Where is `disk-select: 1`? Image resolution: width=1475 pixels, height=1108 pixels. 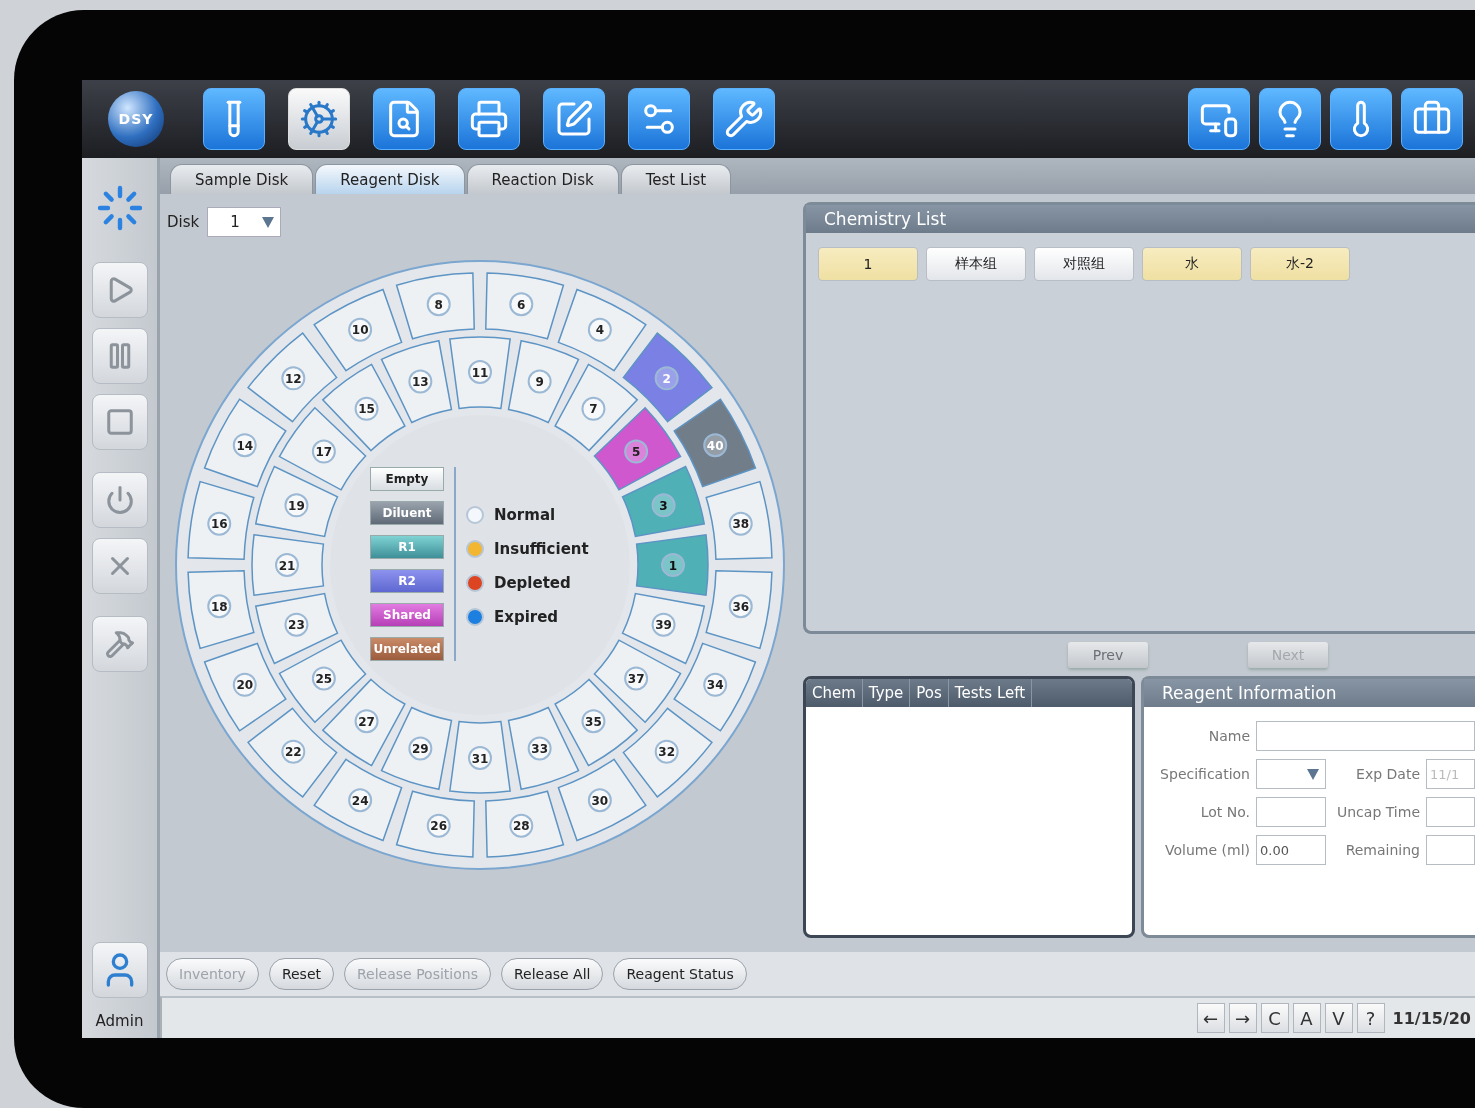 disk-select: 1 is located at coordinates (244, 222).